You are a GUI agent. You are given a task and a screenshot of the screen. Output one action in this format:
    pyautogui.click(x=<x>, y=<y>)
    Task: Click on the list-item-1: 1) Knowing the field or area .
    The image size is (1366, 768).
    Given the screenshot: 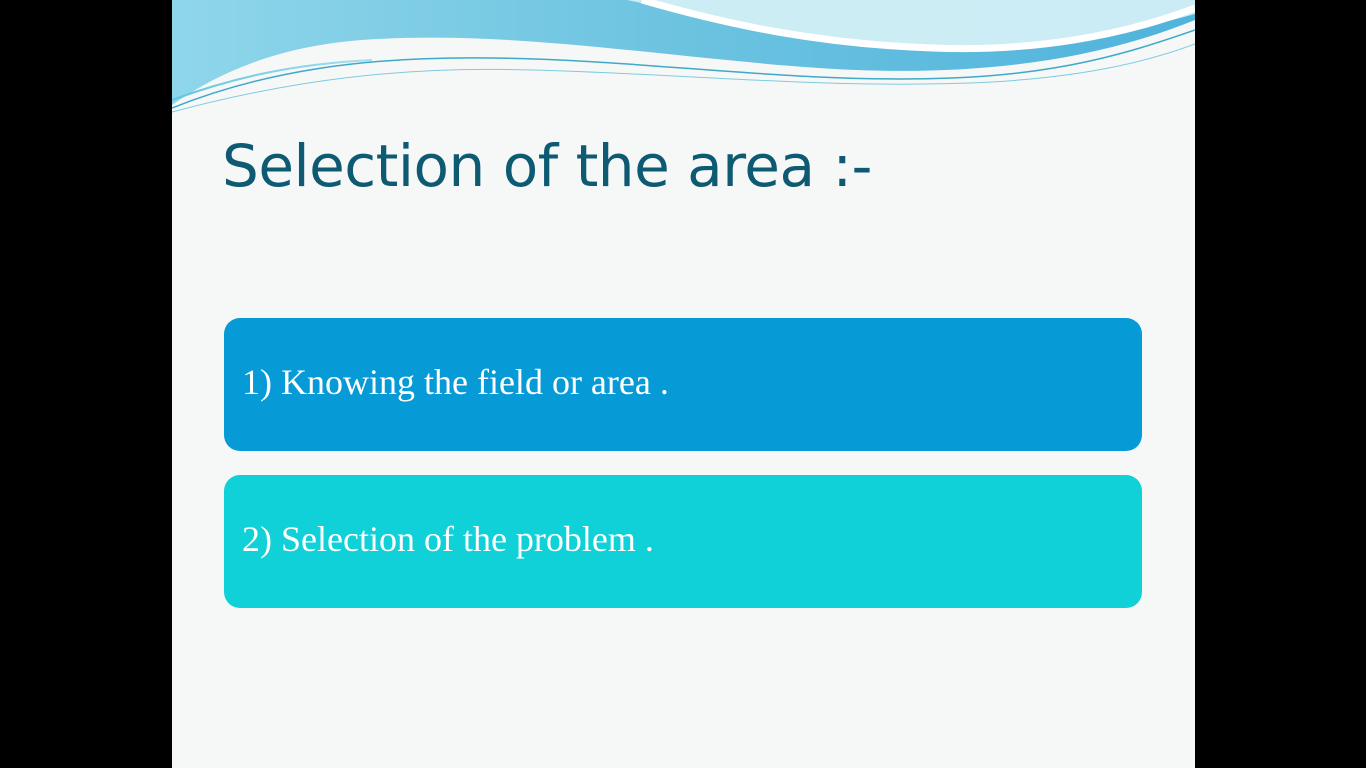 What is the action you would take?
    pyautogui.click(x=683, y=384)
    